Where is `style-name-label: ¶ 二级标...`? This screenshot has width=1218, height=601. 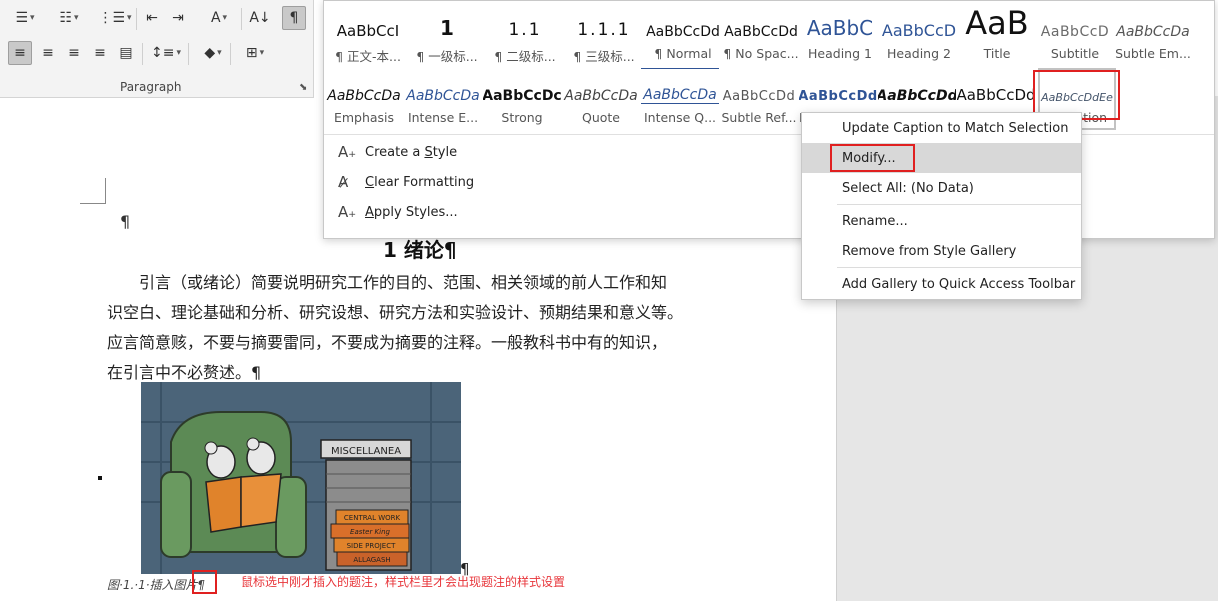 style-name-label: ¶ 二级标... is located at coordinates (525, 56).